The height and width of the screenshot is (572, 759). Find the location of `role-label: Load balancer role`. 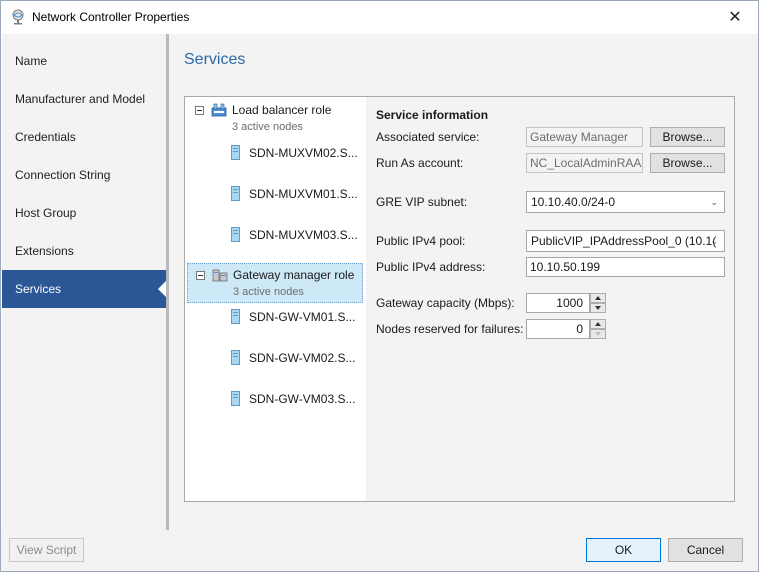

role-label: Load balancer role is located at coordinates (282, 110).